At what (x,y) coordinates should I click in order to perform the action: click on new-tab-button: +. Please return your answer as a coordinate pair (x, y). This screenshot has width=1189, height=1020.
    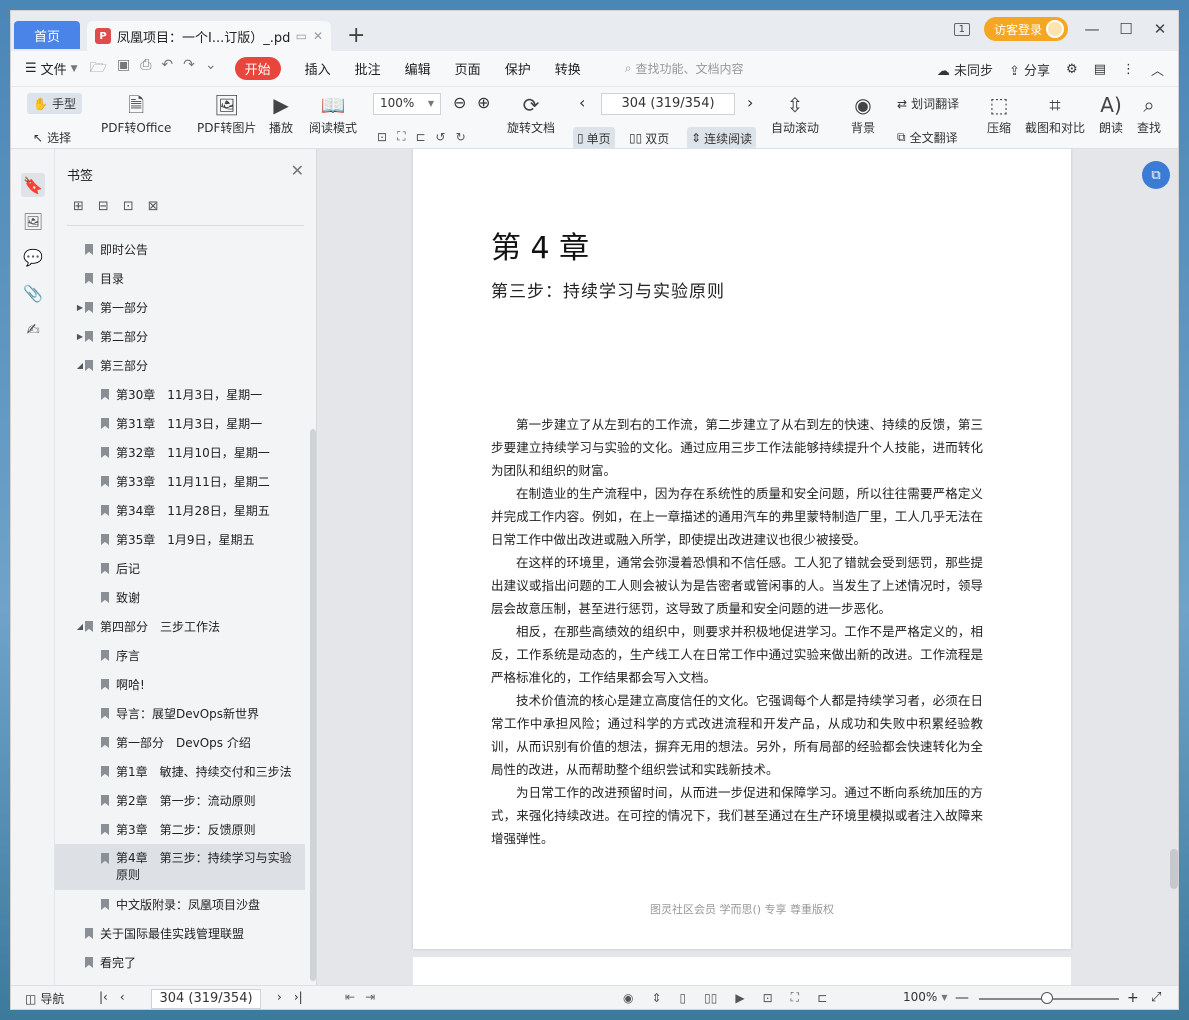
    Looking at the image, I should click on (356, 35).